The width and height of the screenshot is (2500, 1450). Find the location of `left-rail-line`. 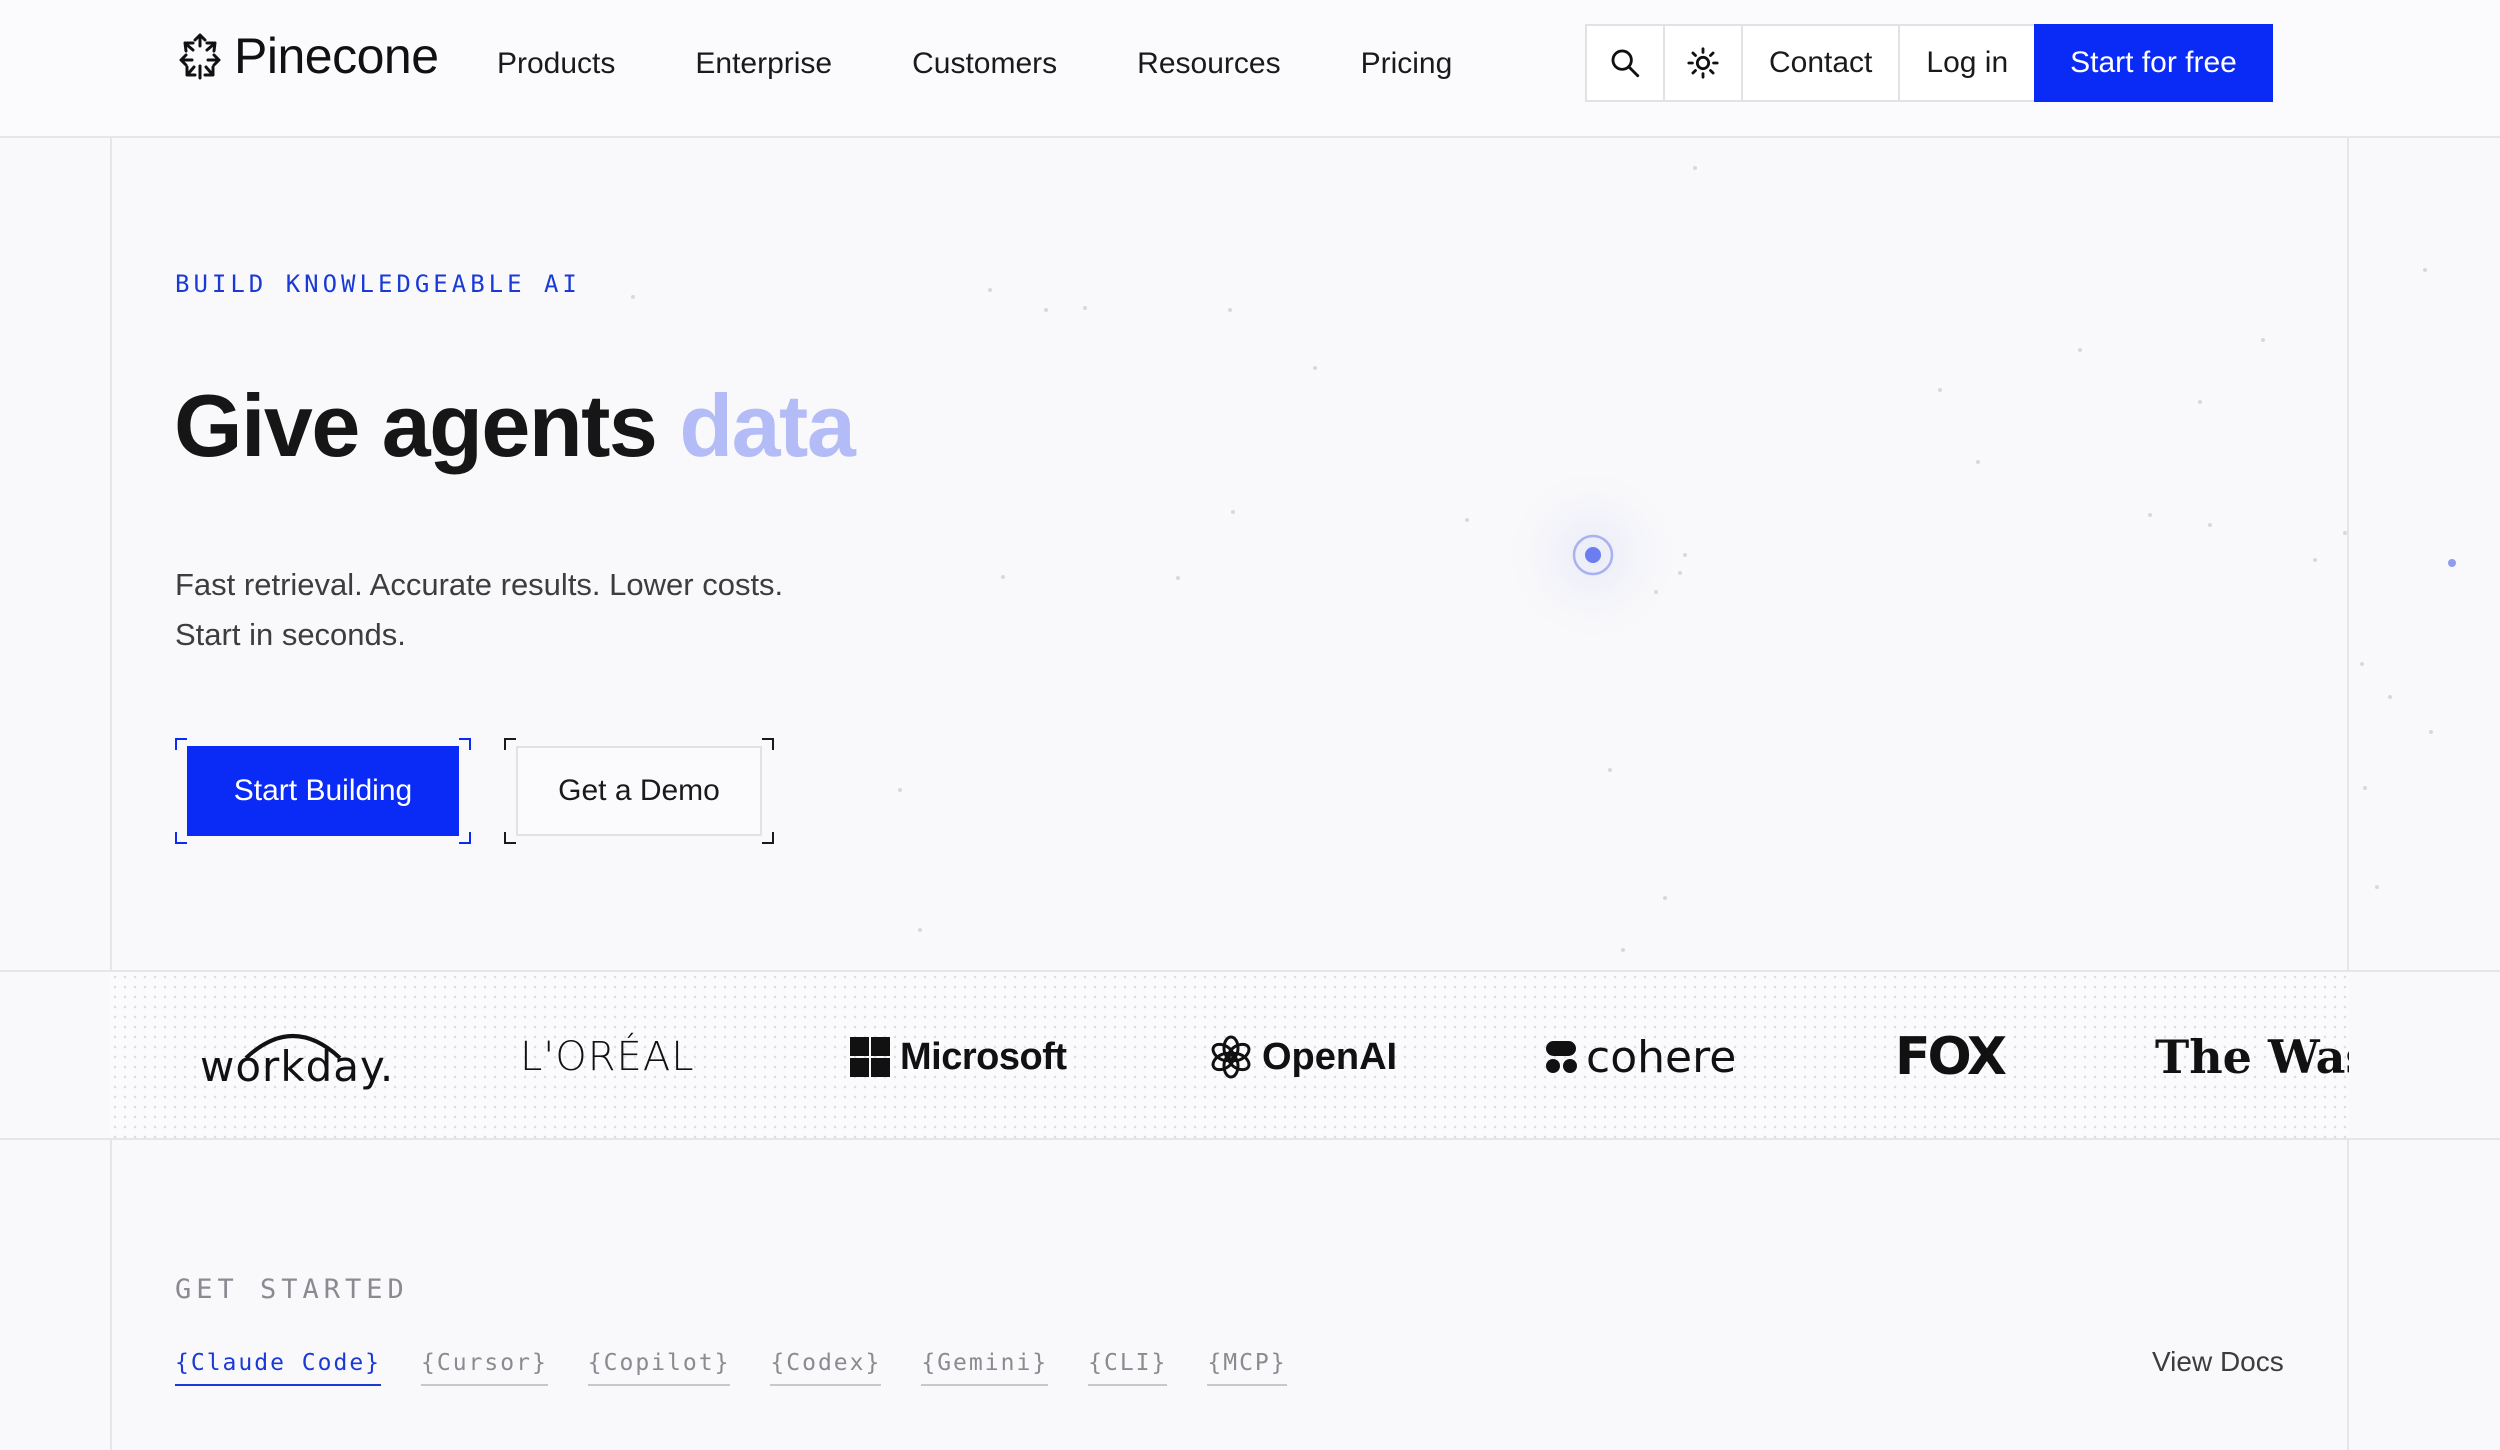

left-rail-line is located at coordinates (111, 725).